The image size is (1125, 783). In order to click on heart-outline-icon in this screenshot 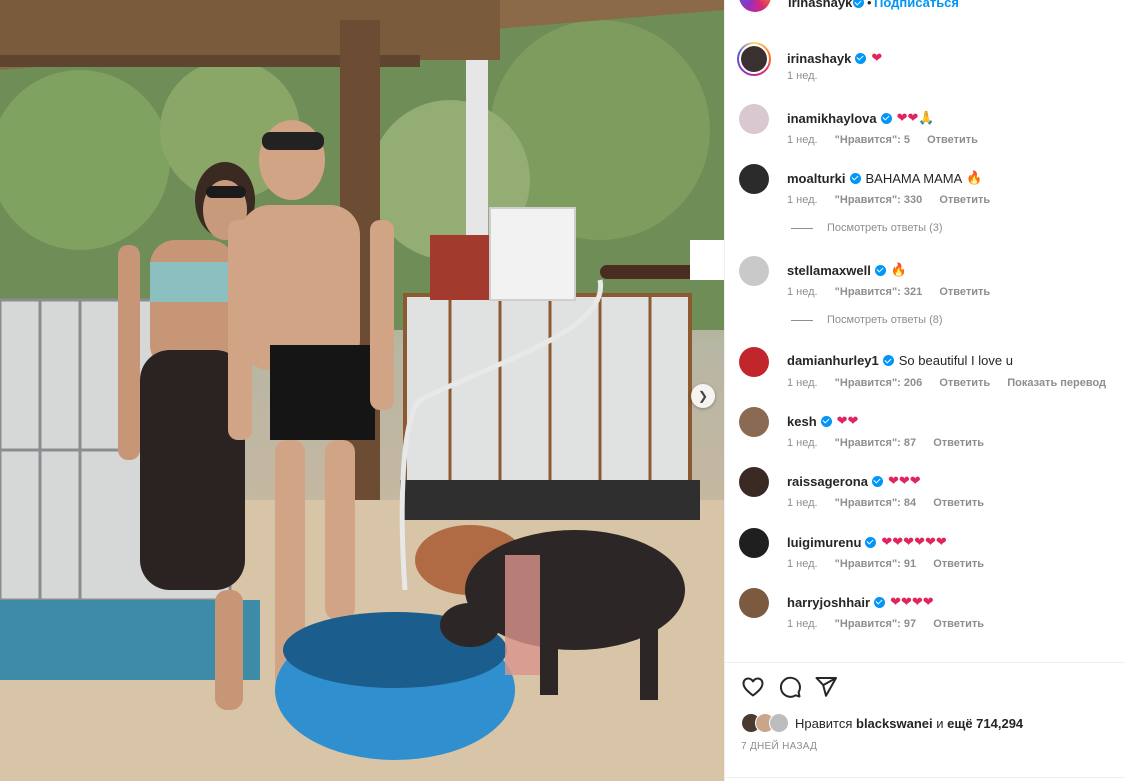, I will do `click(753, 687)`.